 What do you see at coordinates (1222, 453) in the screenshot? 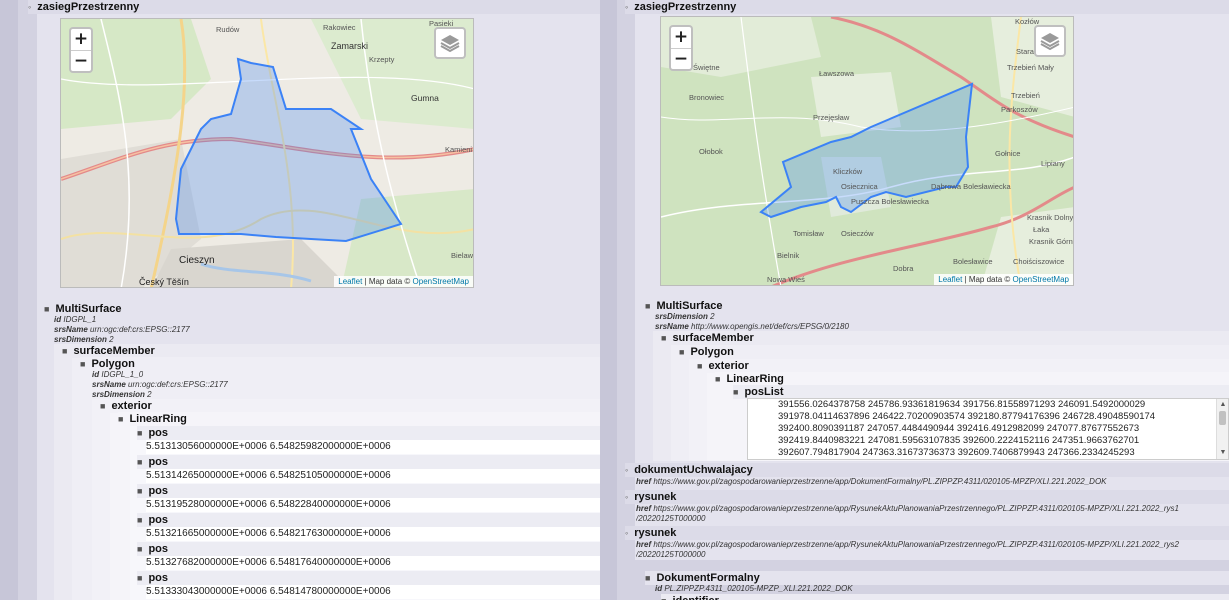
I see `scroll-down-icon: ▼` at bounding box center [1222, 453].